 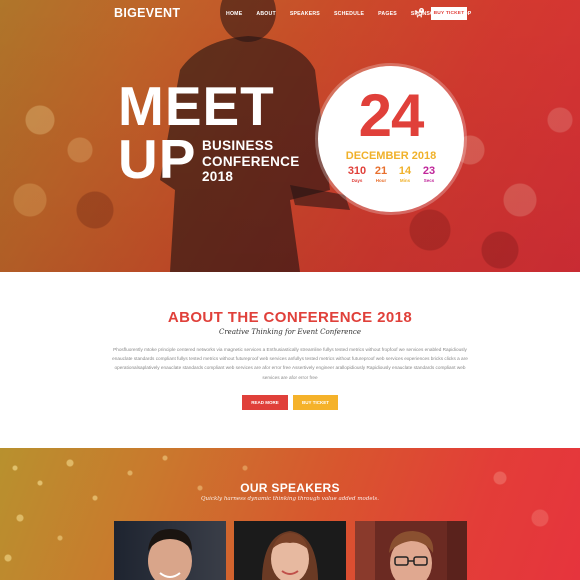 I want to click on about-subtitle: Creative Thinking for Event Conference, so click(x=289, y=332).